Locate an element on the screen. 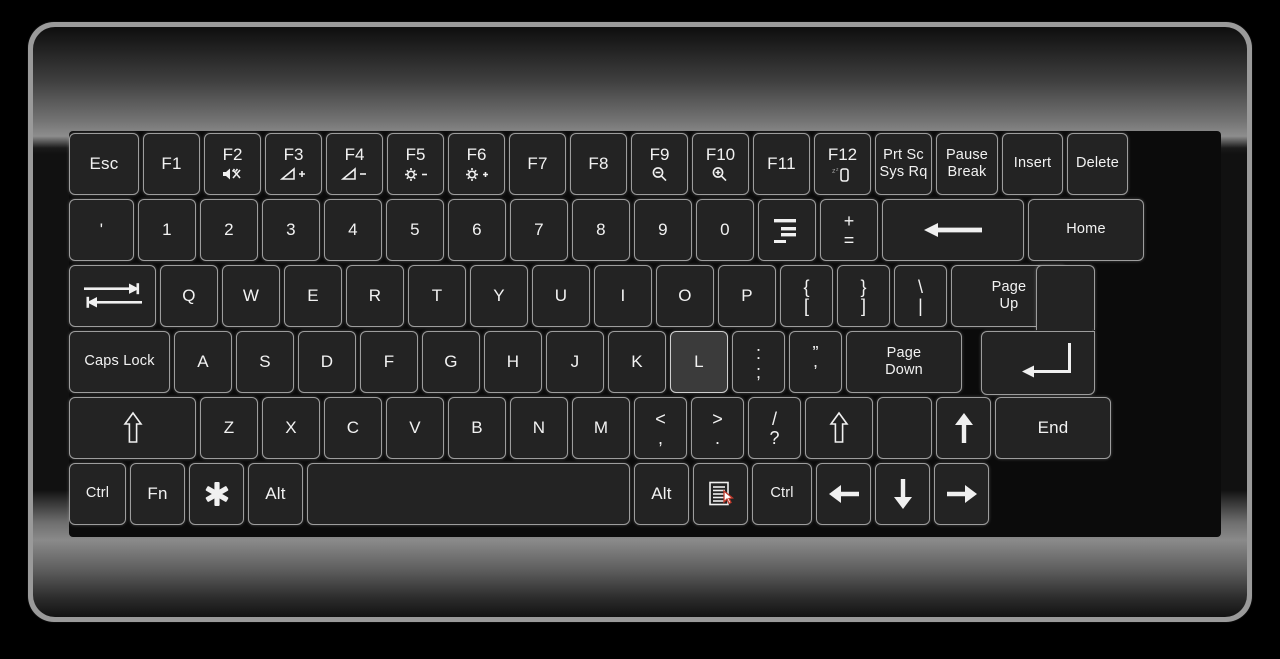  key-o: O is located at coordinates (685, 296).